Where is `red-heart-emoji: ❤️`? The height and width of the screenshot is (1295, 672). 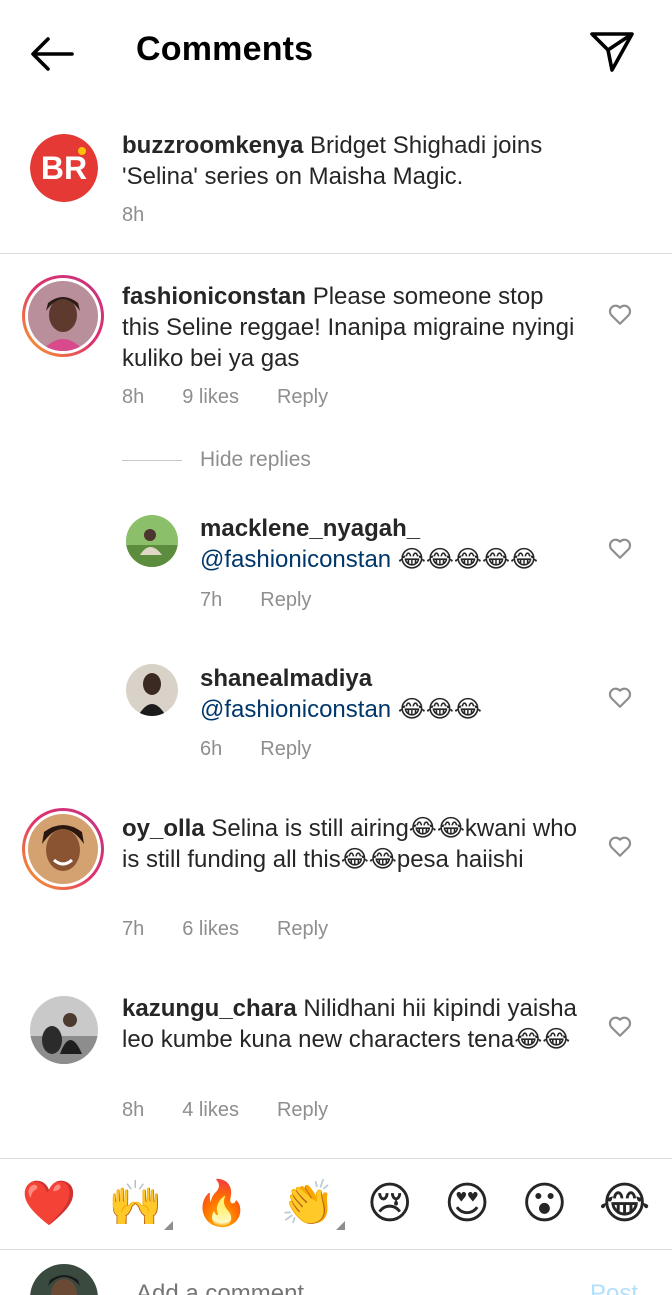
red-heart-emoji: ❤️ is located at coordinates (49, 1204).